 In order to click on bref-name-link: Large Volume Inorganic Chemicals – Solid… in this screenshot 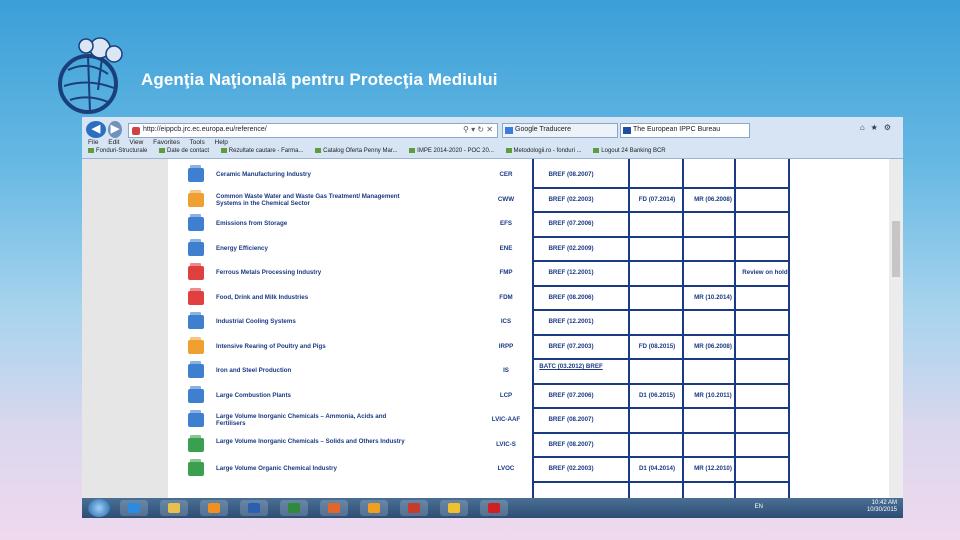, I will do `click(311, 441)`.